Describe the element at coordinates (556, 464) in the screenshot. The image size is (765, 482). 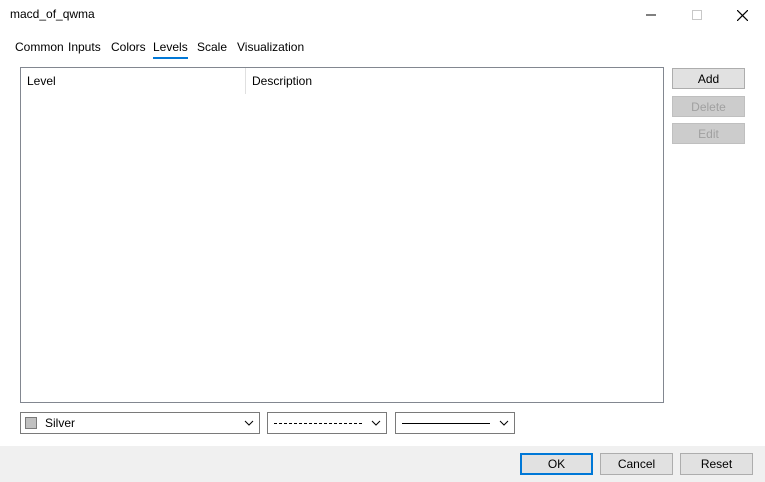
I see `ok-button: OK` at that location.